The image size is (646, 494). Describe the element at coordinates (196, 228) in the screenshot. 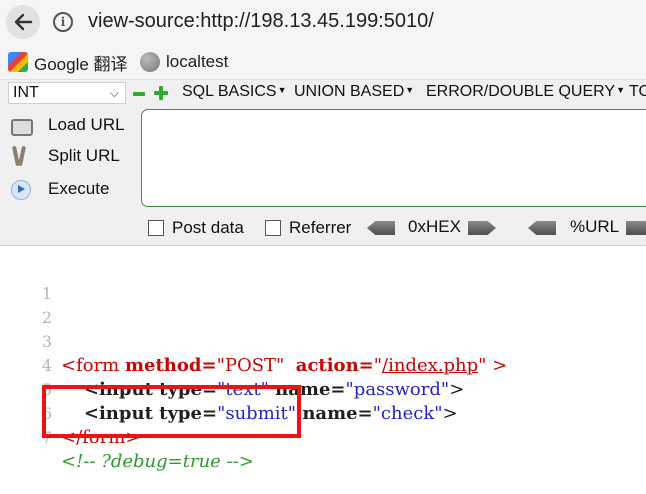

I see `post-data-checkbox: Post data` at that location.